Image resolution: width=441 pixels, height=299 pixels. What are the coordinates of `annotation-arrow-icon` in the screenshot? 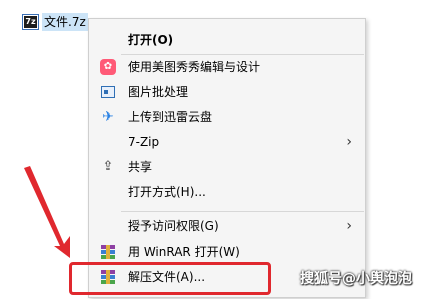 It's located at (47, 212).